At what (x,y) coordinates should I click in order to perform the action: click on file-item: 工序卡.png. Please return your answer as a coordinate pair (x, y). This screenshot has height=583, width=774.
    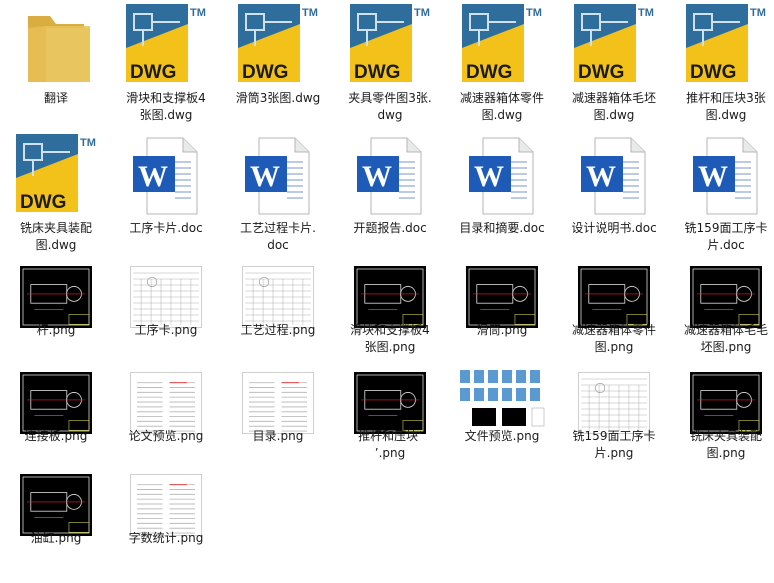
    Looking at the image, I should click on (166, 313).